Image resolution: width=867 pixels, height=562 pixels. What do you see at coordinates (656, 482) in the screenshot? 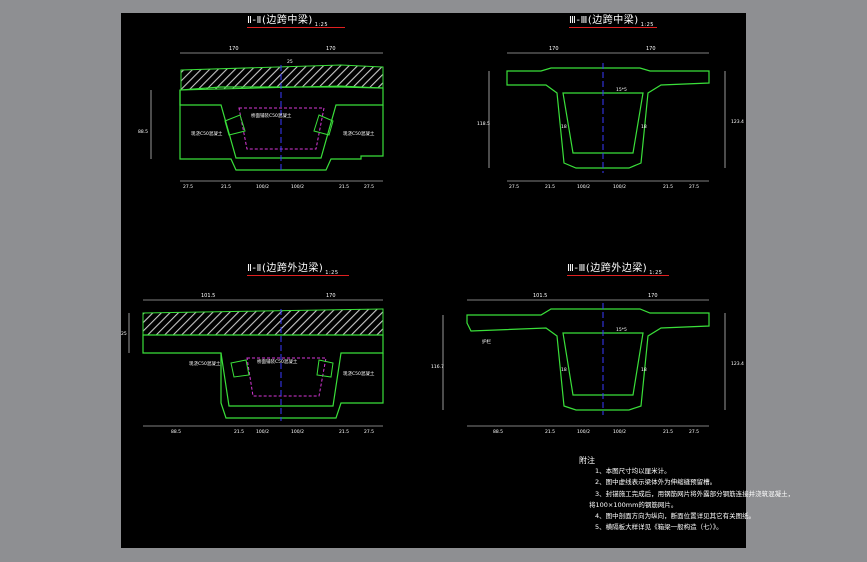
I see `note-2: 2、图中虚线表示梁体外为伸缩缝预留槽。` at bounding box center [656, 482].